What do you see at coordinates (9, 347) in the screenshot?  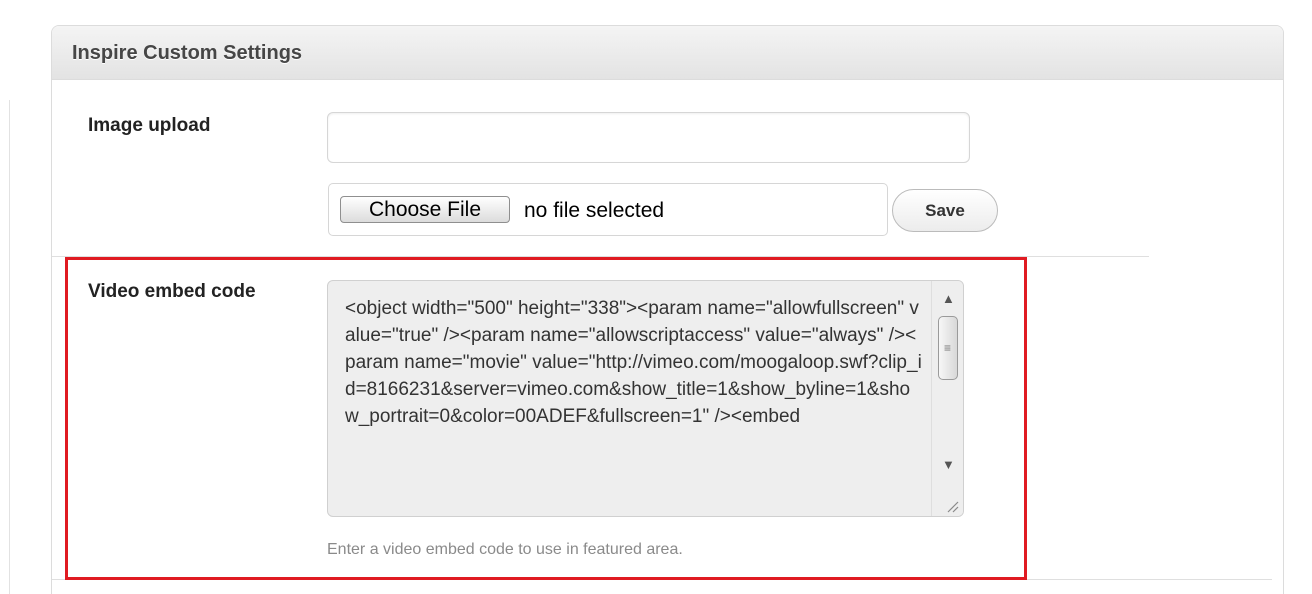 I see `page-edge-line` at bounding box center [9, 347].